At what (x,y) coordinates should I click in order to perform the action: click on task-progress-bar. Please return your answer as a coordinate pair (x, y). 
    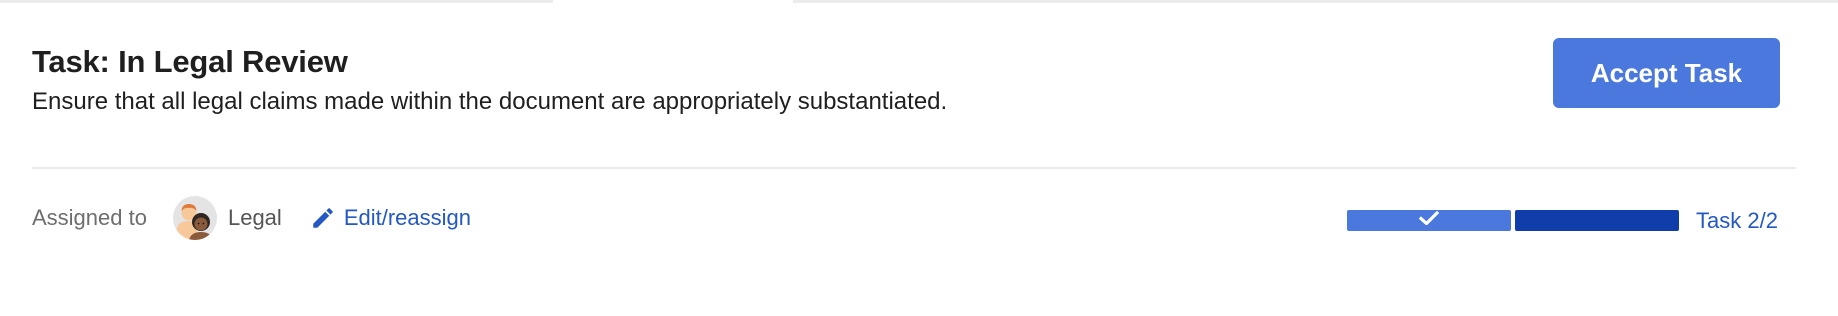
    Looking at the image, I should click on (1513, 220).